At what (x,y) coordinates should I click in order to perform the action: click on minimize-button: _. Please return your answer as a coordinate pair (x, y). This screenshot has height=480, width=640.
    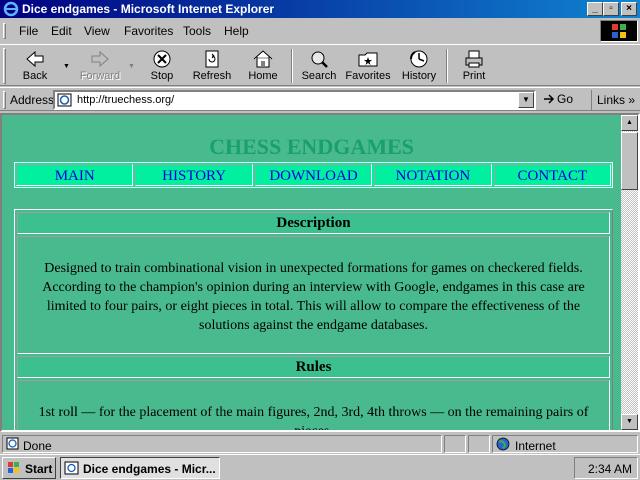
    Looking at the image, I should click on (595, 9).